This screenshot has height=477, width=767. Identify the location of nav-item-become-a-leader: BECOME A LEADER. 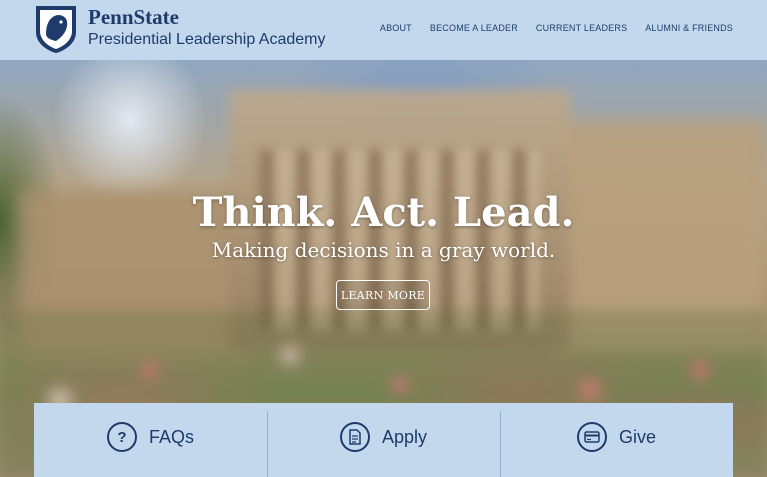
(474, 28).